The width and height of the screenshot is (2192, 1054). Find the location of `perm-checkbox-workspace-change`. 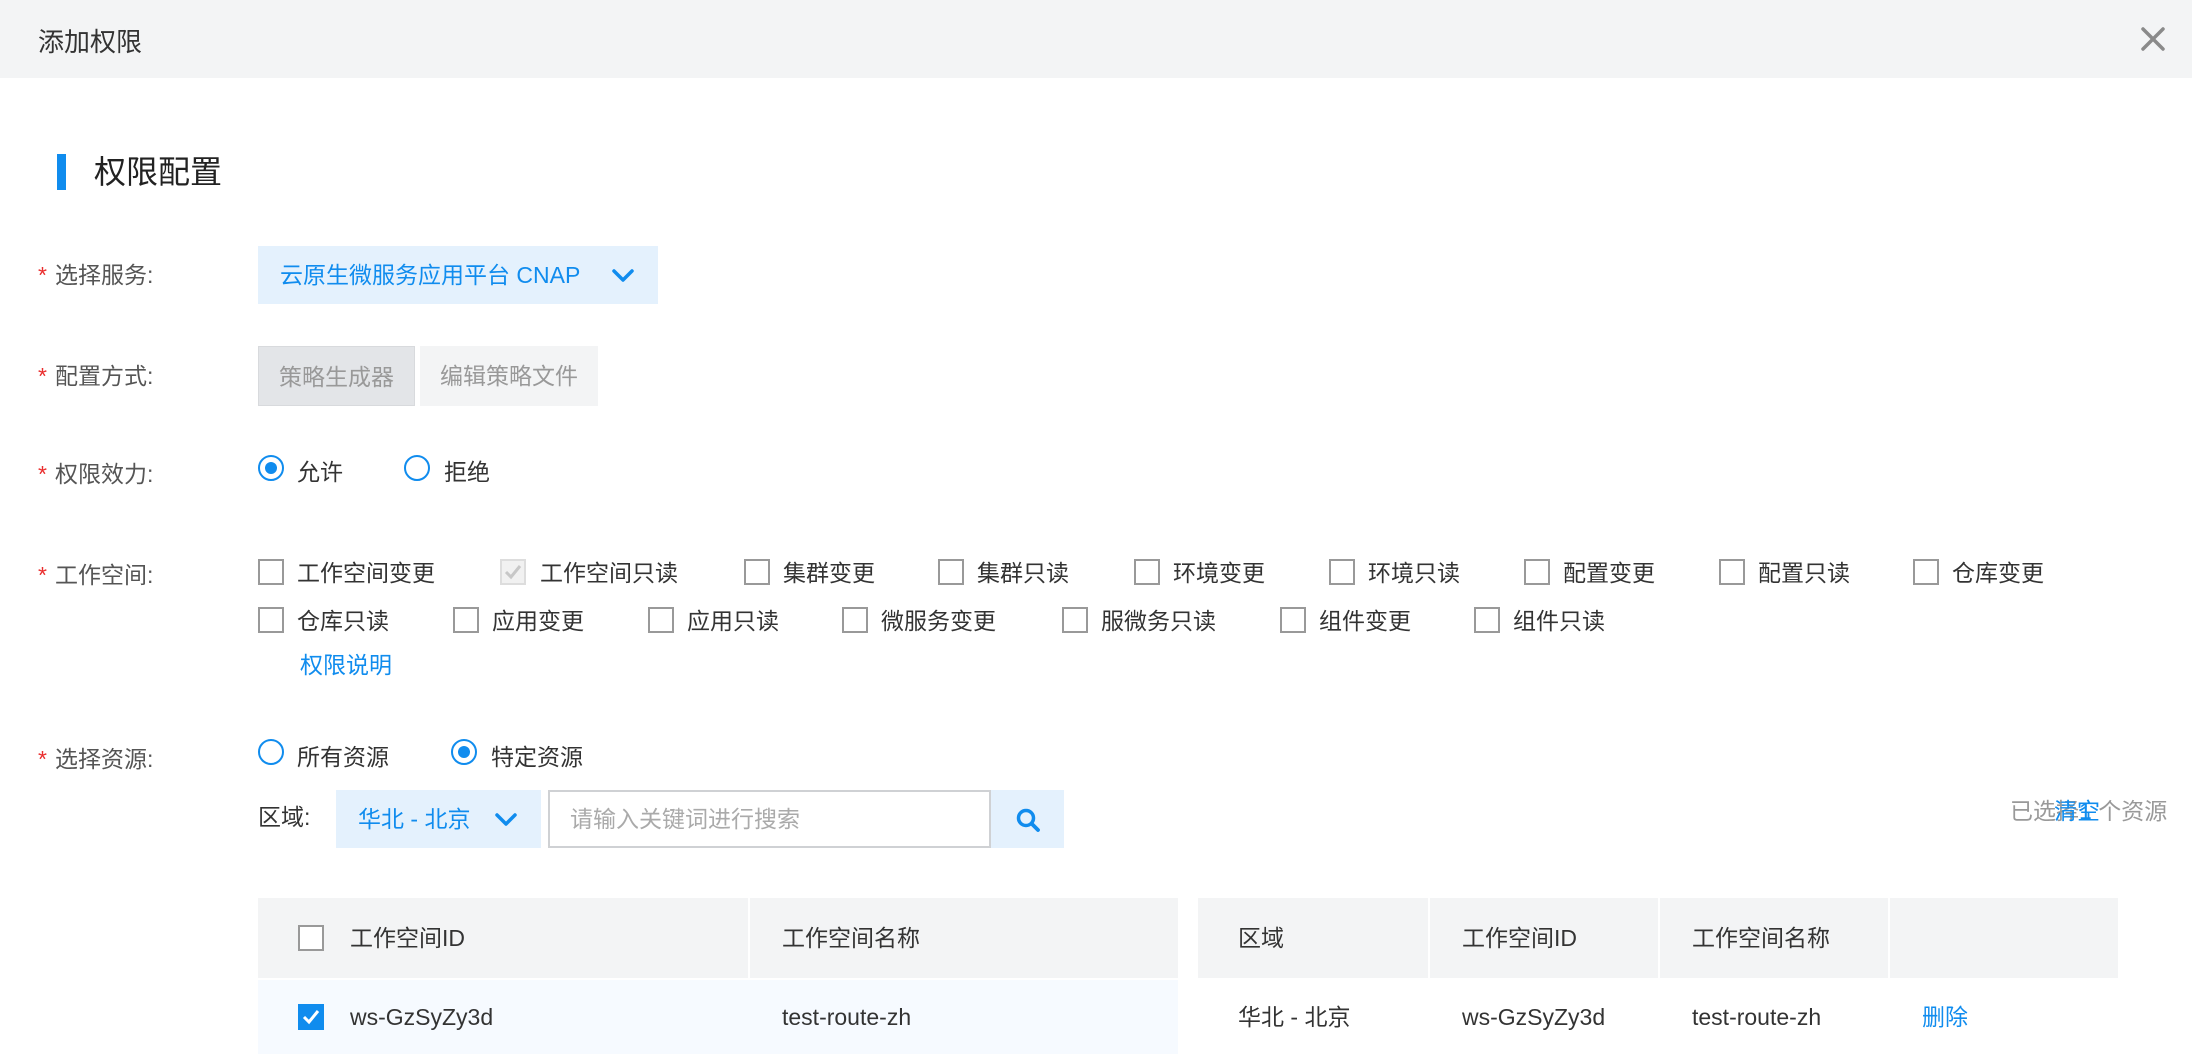

perm-checkbox-workspace-change is located at coordinates (271, 572).